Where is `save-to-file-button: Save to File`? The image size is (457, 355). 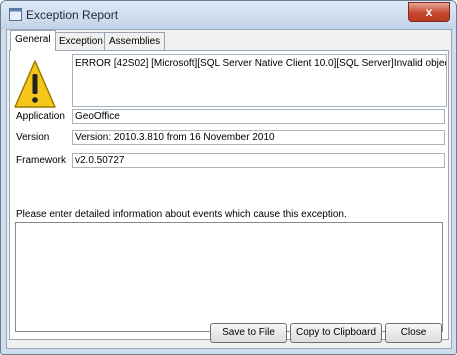 save-to-file-button: Save to File is located at coordinates (248, 333).